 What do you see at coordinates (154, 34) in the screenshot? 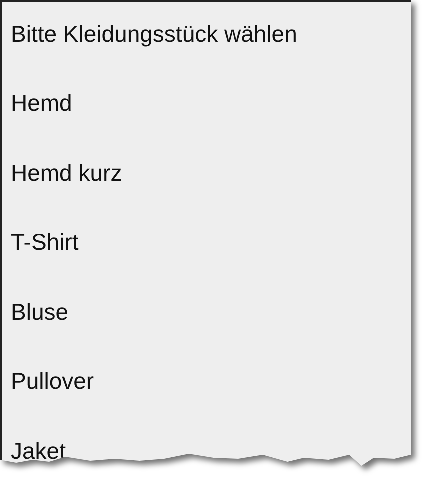
I see `prompt-text: Bitte Kleidungsstück wählen` at bounding box center [154, 34].